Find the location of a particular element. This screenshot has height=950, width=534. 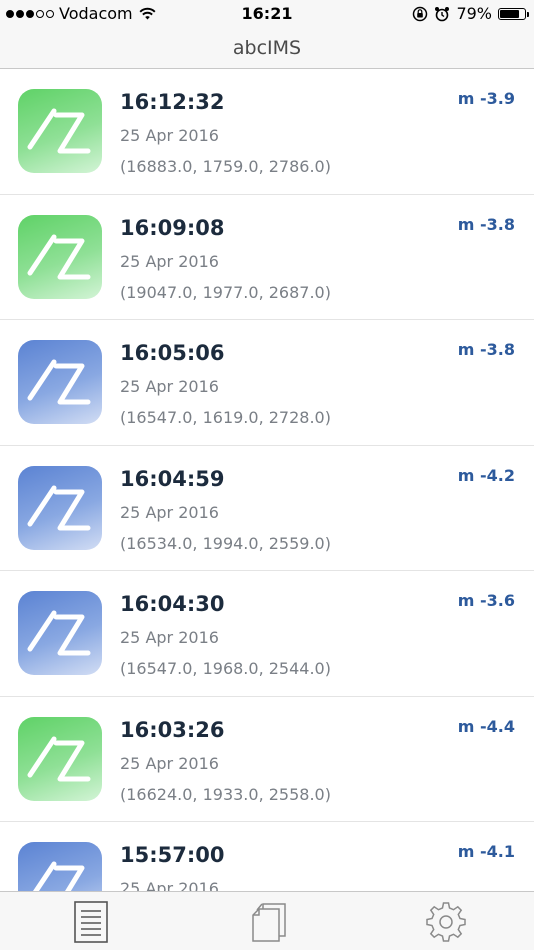

tab-documents is located at coordinates (269, 922).